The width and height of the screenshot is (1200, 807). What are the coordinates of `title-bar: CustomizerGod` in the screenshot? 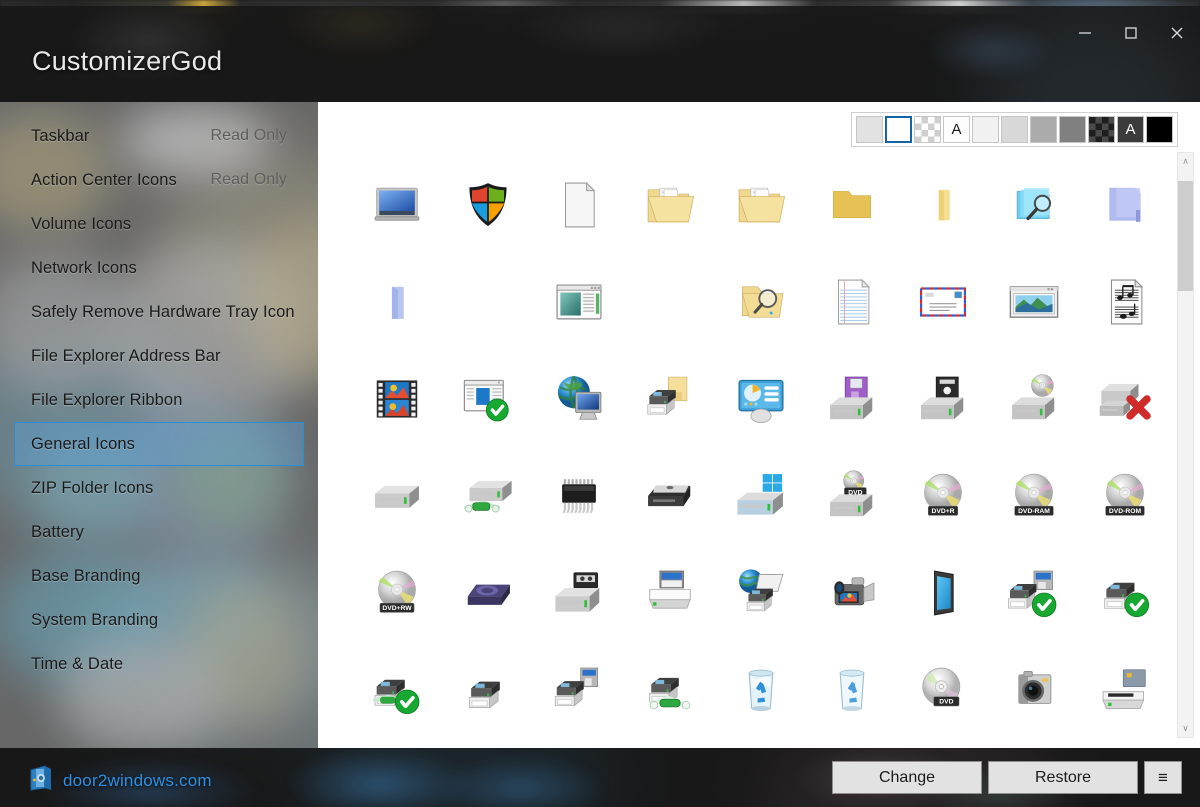 It's located at (600, 54).